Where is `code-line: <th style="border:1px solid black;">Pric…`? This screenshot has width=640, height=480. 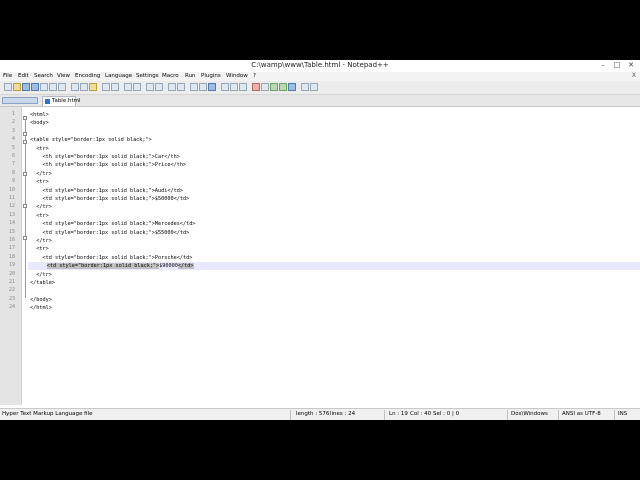 code-line: <th style="border:1px solid black;">Pric… is located at coordinates (108, 165).